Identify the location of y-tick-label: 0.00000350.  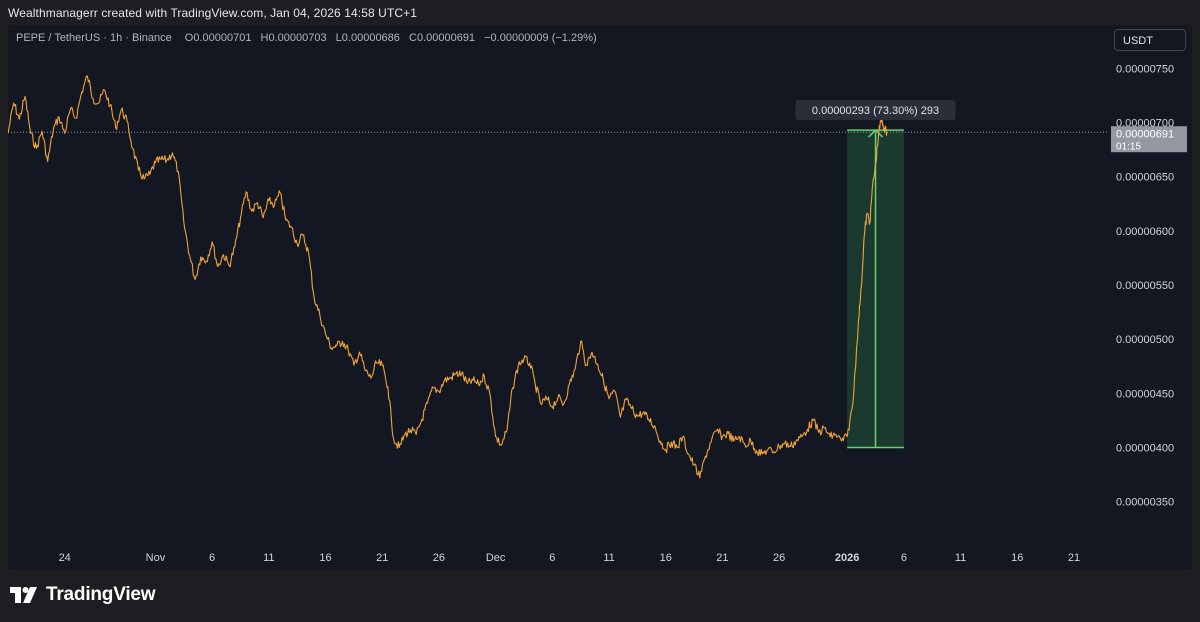
(1145, 503).